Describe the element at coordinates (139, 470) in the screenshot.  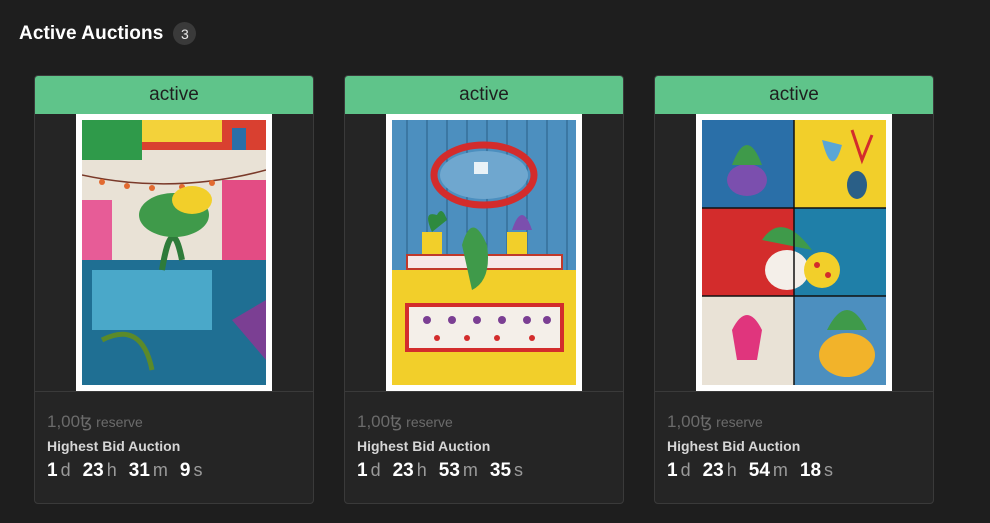
I see `countdown-minutes-value: 31` at that location.